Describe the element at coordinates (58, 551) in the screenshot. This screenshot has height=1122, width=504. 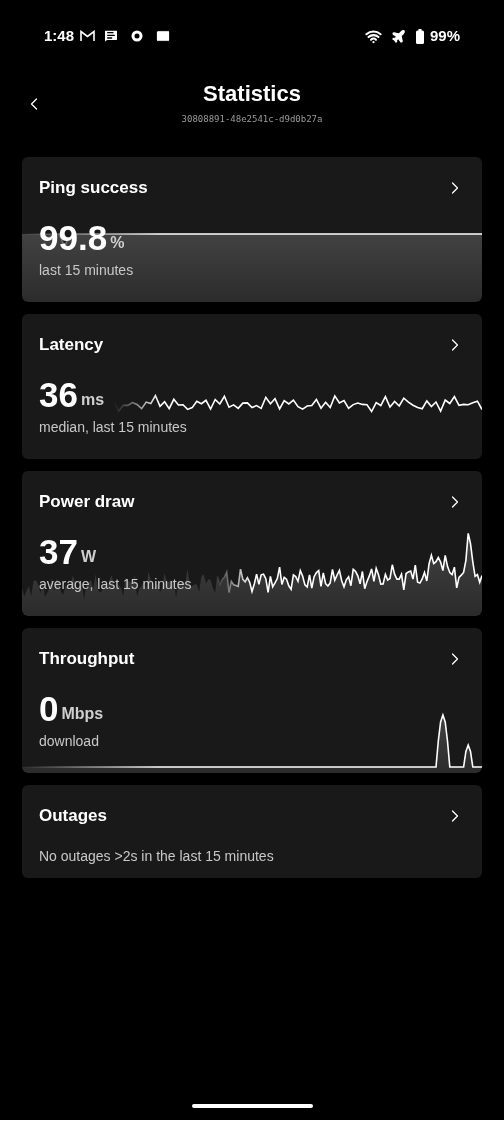
I see `metric-value: 37` at that location.